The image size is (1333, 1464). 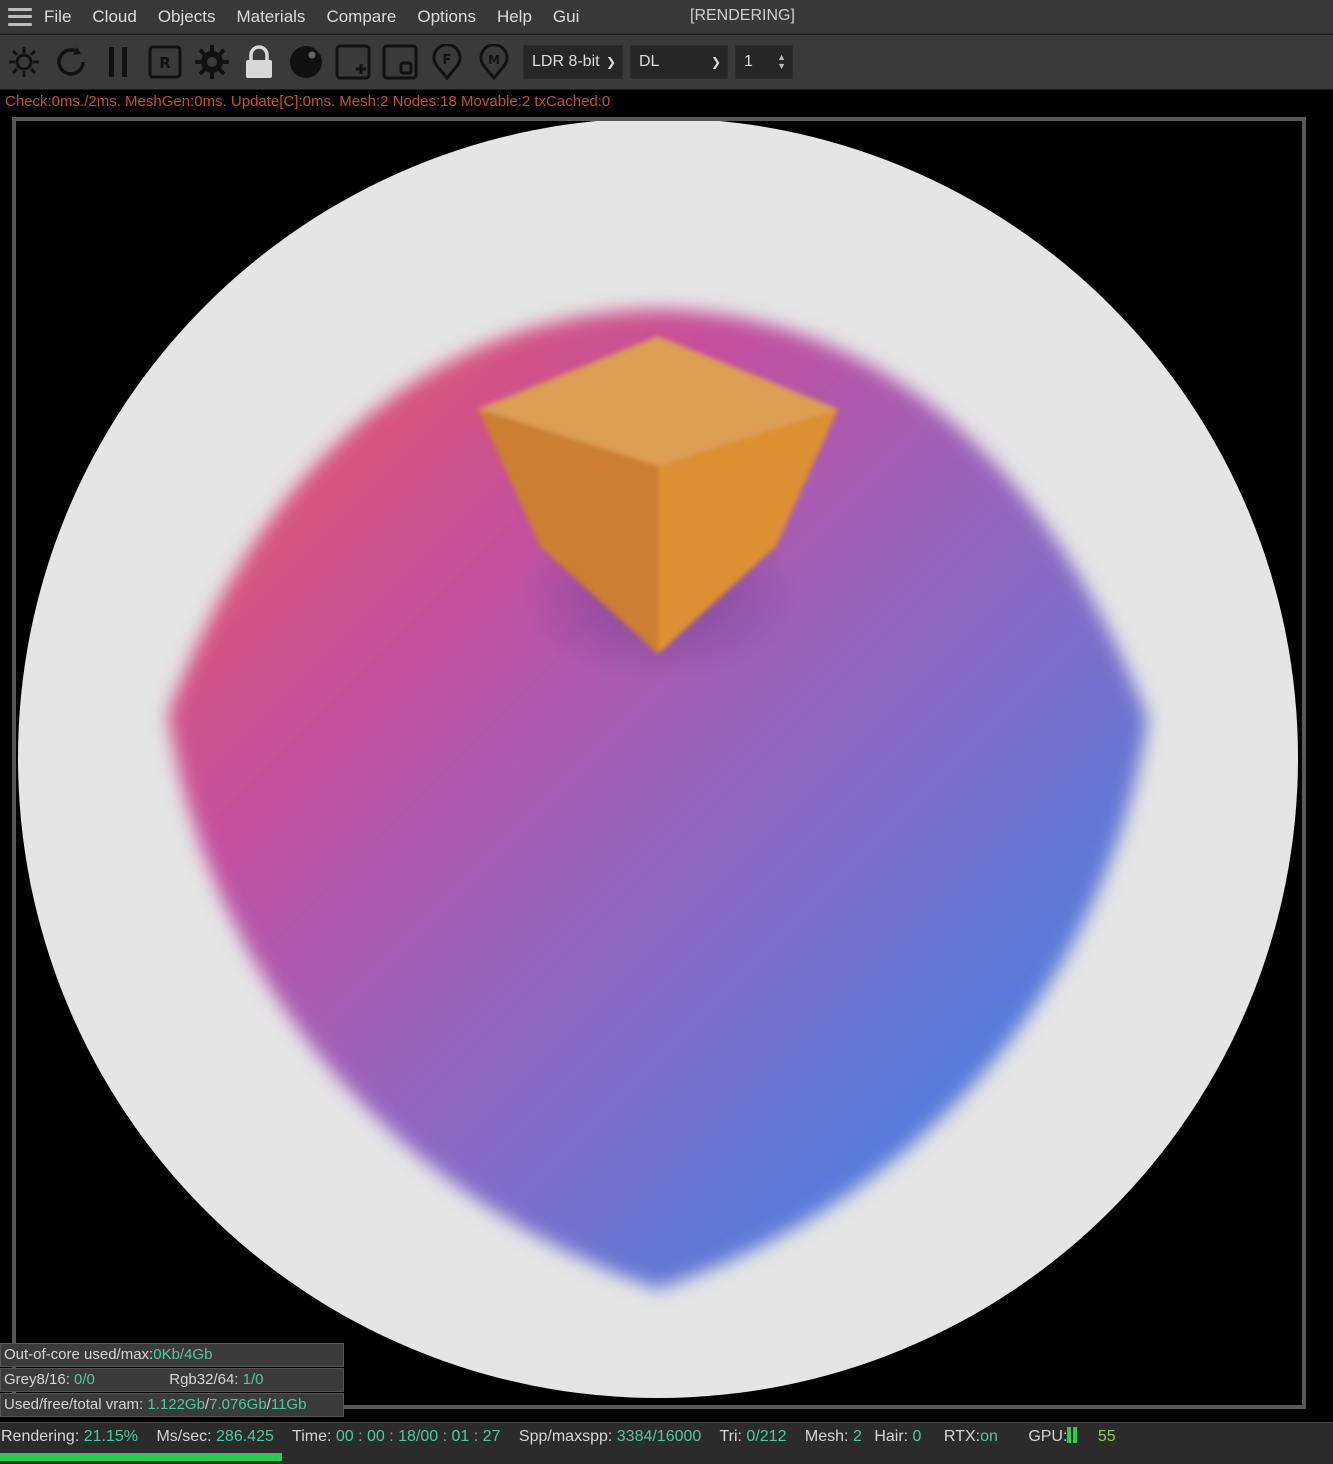 What do you see at coordinates (57, 17) in the screenshot?
I see `menu-file: File` at bounding box center [57, 17].